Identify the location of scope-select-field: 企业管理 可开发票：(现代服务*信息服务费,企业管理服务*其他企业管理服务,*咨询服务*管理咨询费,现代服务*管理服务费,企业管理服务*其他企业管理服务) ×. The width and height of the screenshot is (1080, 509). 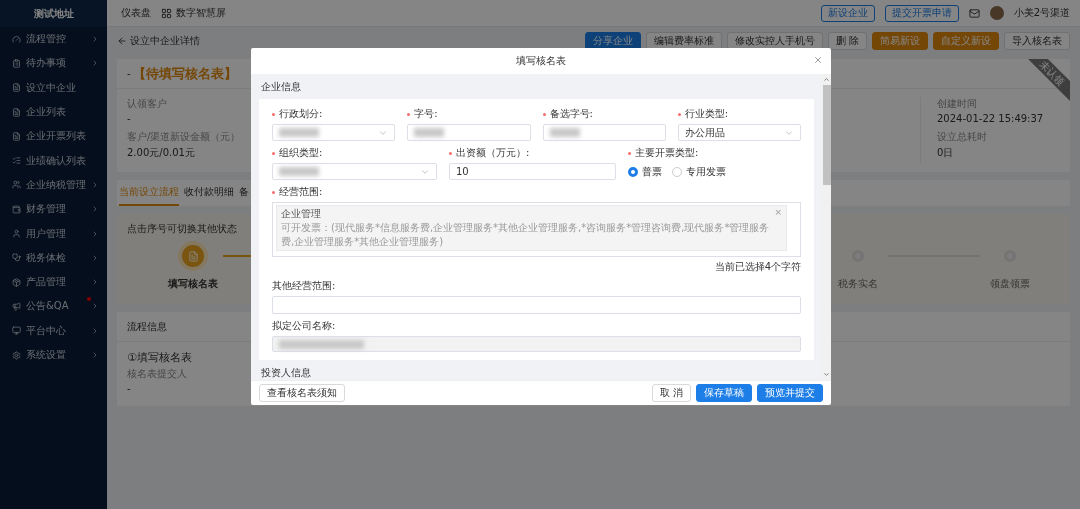
(536, 229).